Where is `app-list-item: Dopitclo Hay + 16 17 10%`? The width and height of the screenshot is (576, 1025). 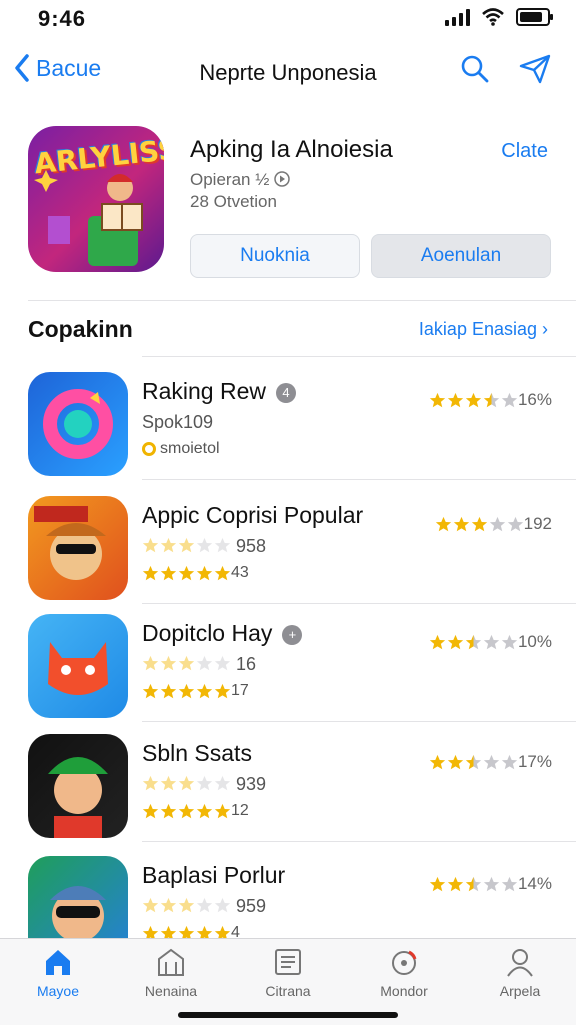
app-list-item: Dopitclo Hay + 16 17 10% is located at coordinates (288, 663).